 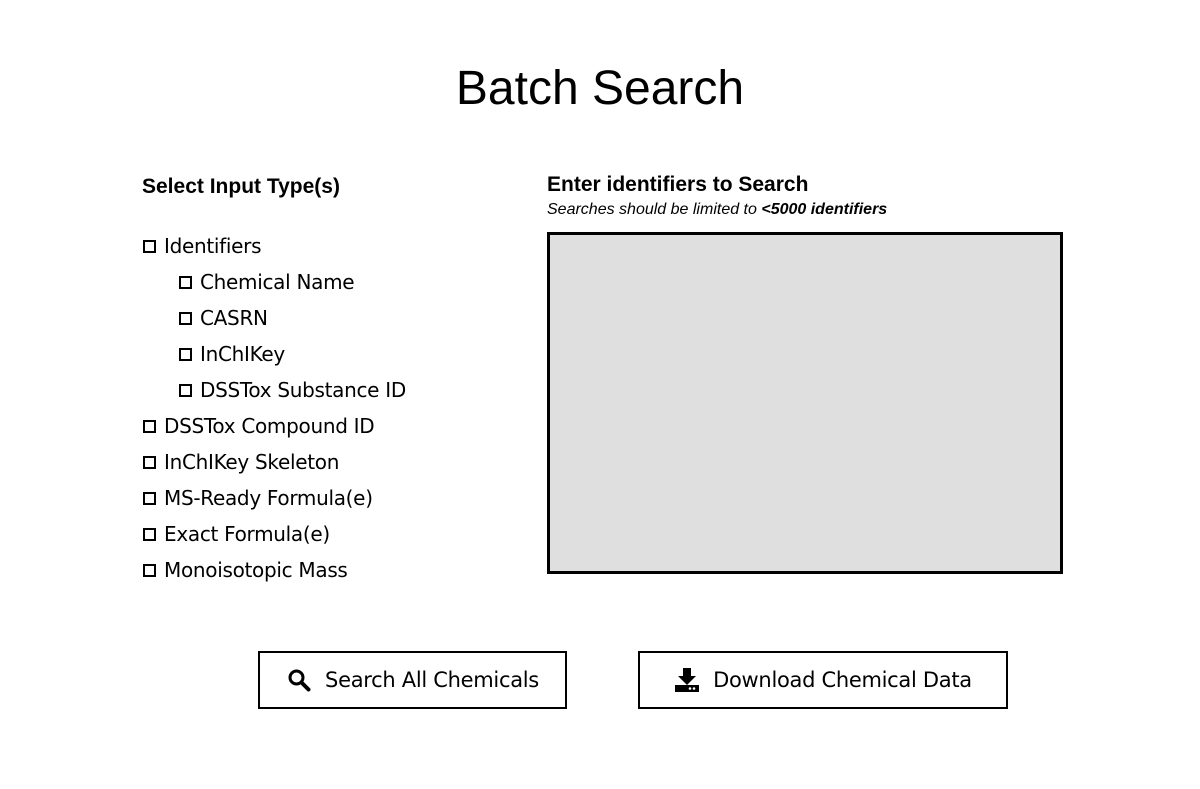 I want to click on option-label: Exact Formula(e), so click(x=247, y=534).